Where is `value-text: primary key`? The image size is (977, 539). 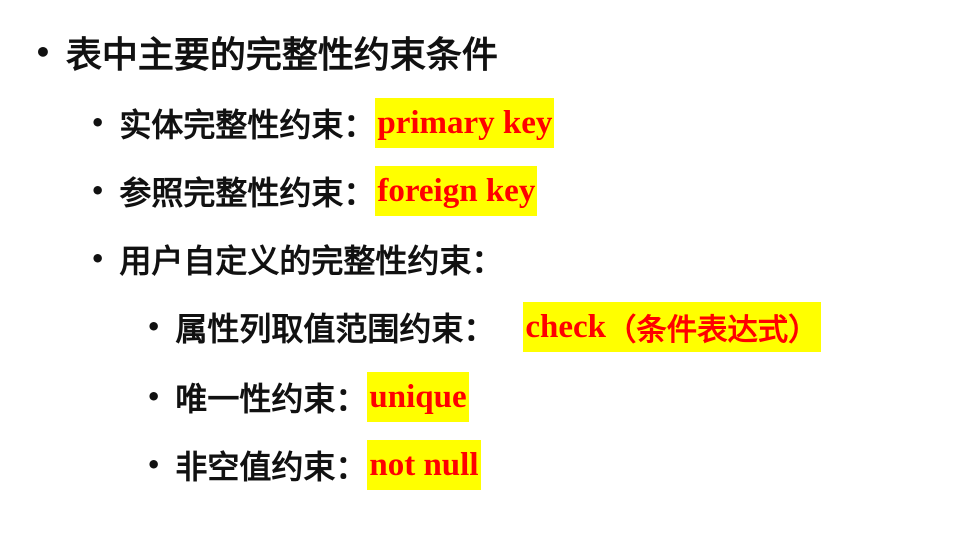 value-text: primary key is located at coordinates (465, 122).